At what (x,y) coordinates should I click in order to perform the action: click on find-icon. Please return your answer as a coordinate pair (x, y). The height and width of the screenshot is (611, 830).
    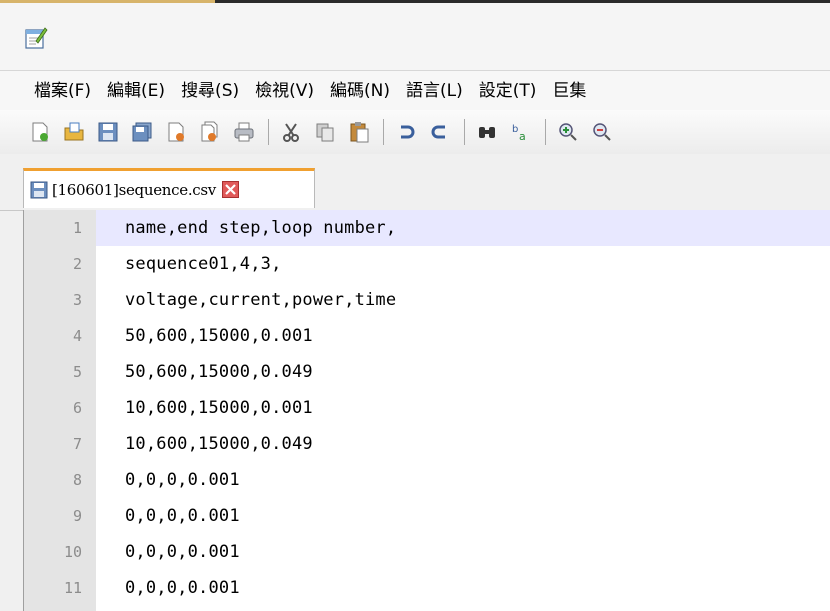
    Looking at the image, I should click on (487, 132).